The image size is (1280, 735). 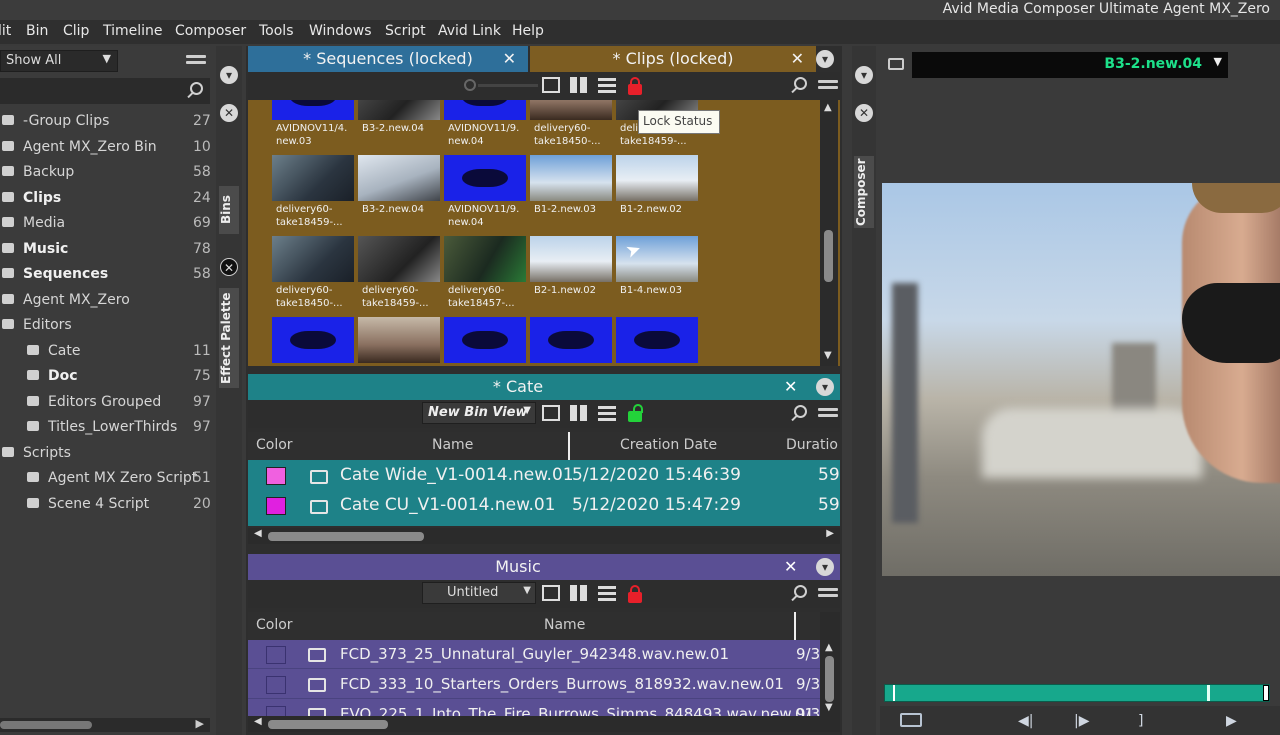 What do you see at coordinates (1077, 693) in the screenshot?
I see `position-bar` at bounding box center [1077, 693].